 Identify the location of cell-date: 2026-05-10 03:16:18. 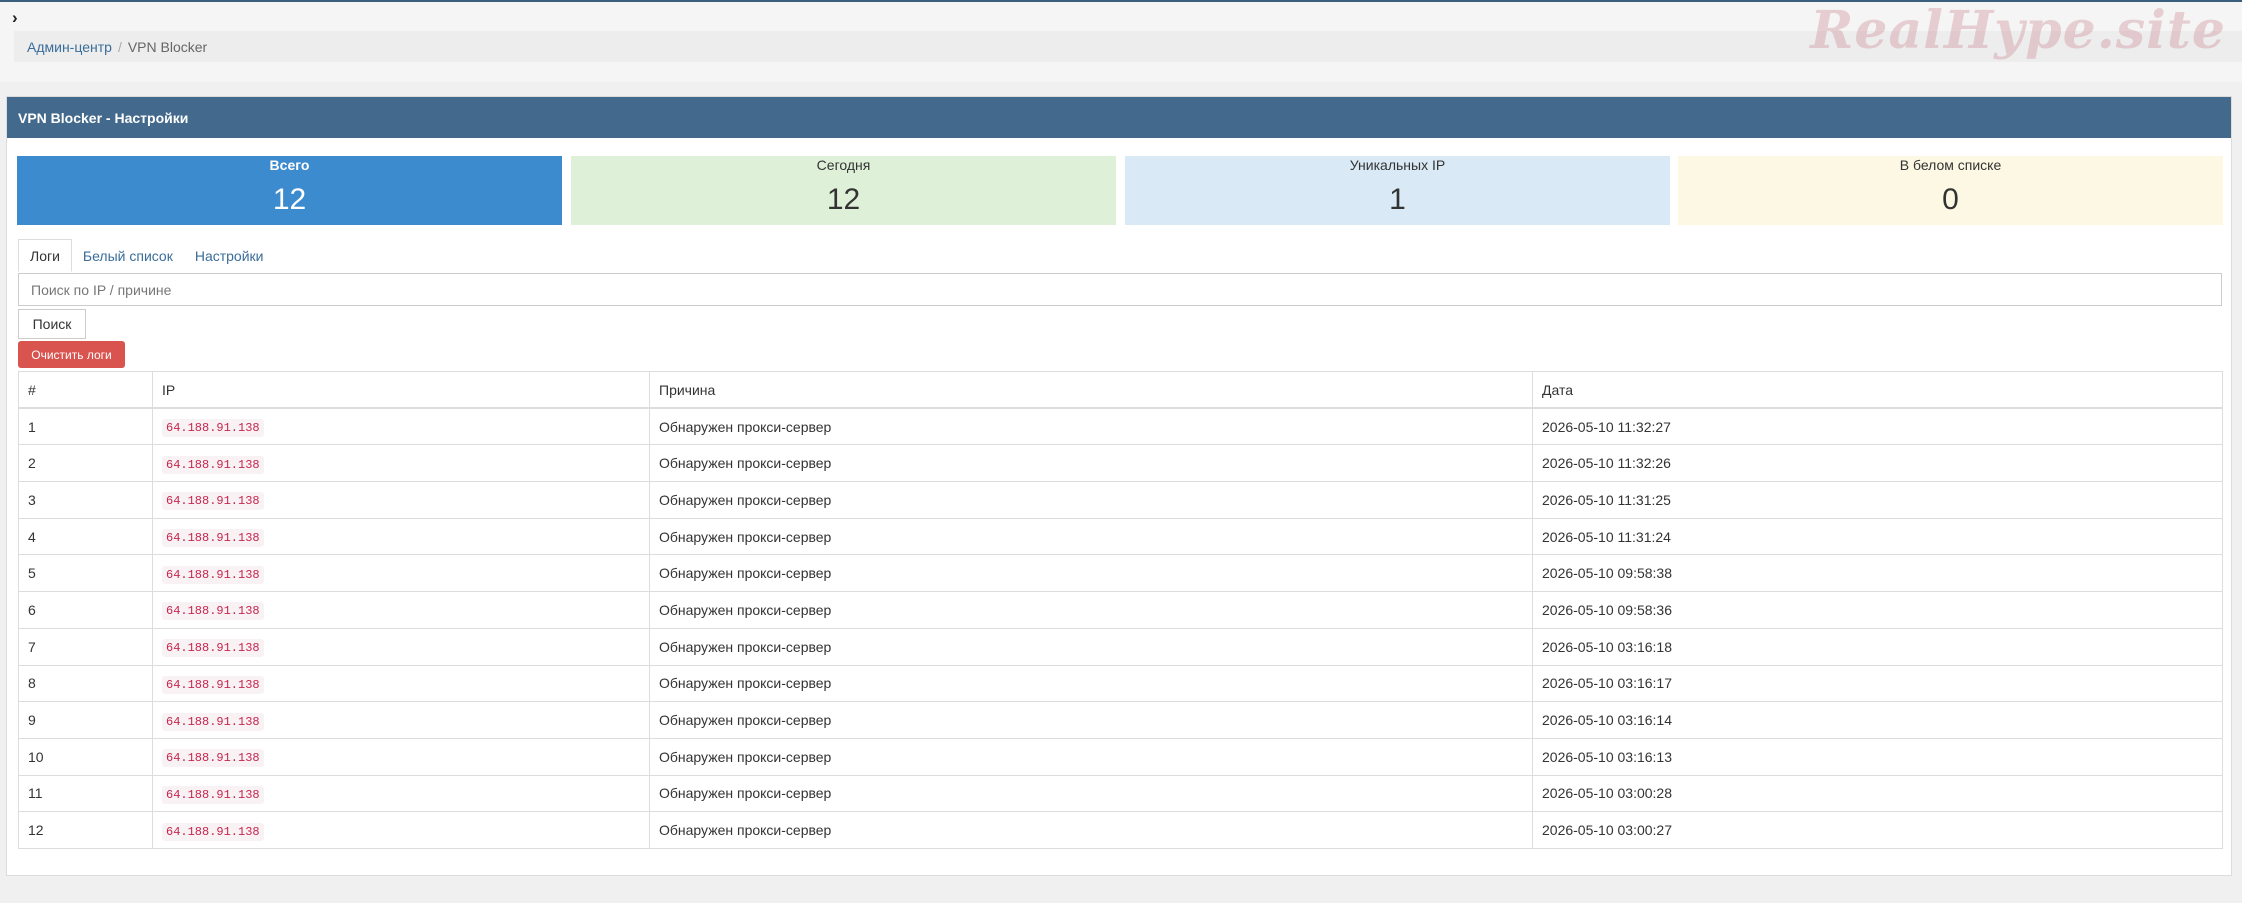
(1877, 646).